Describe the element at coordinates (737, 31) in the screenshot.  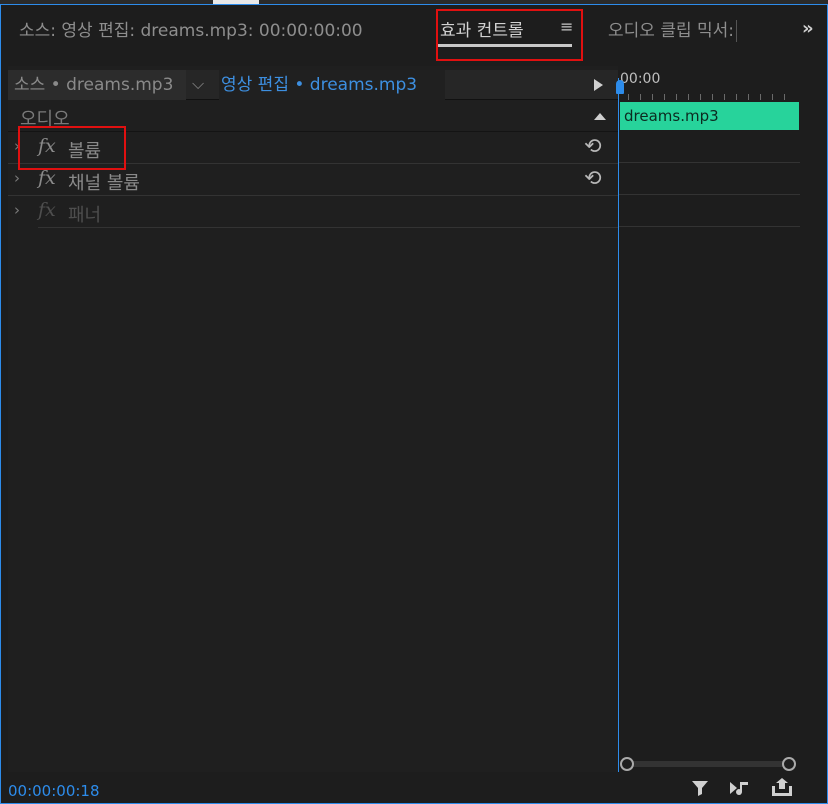
I see `tab-separator` at that location.